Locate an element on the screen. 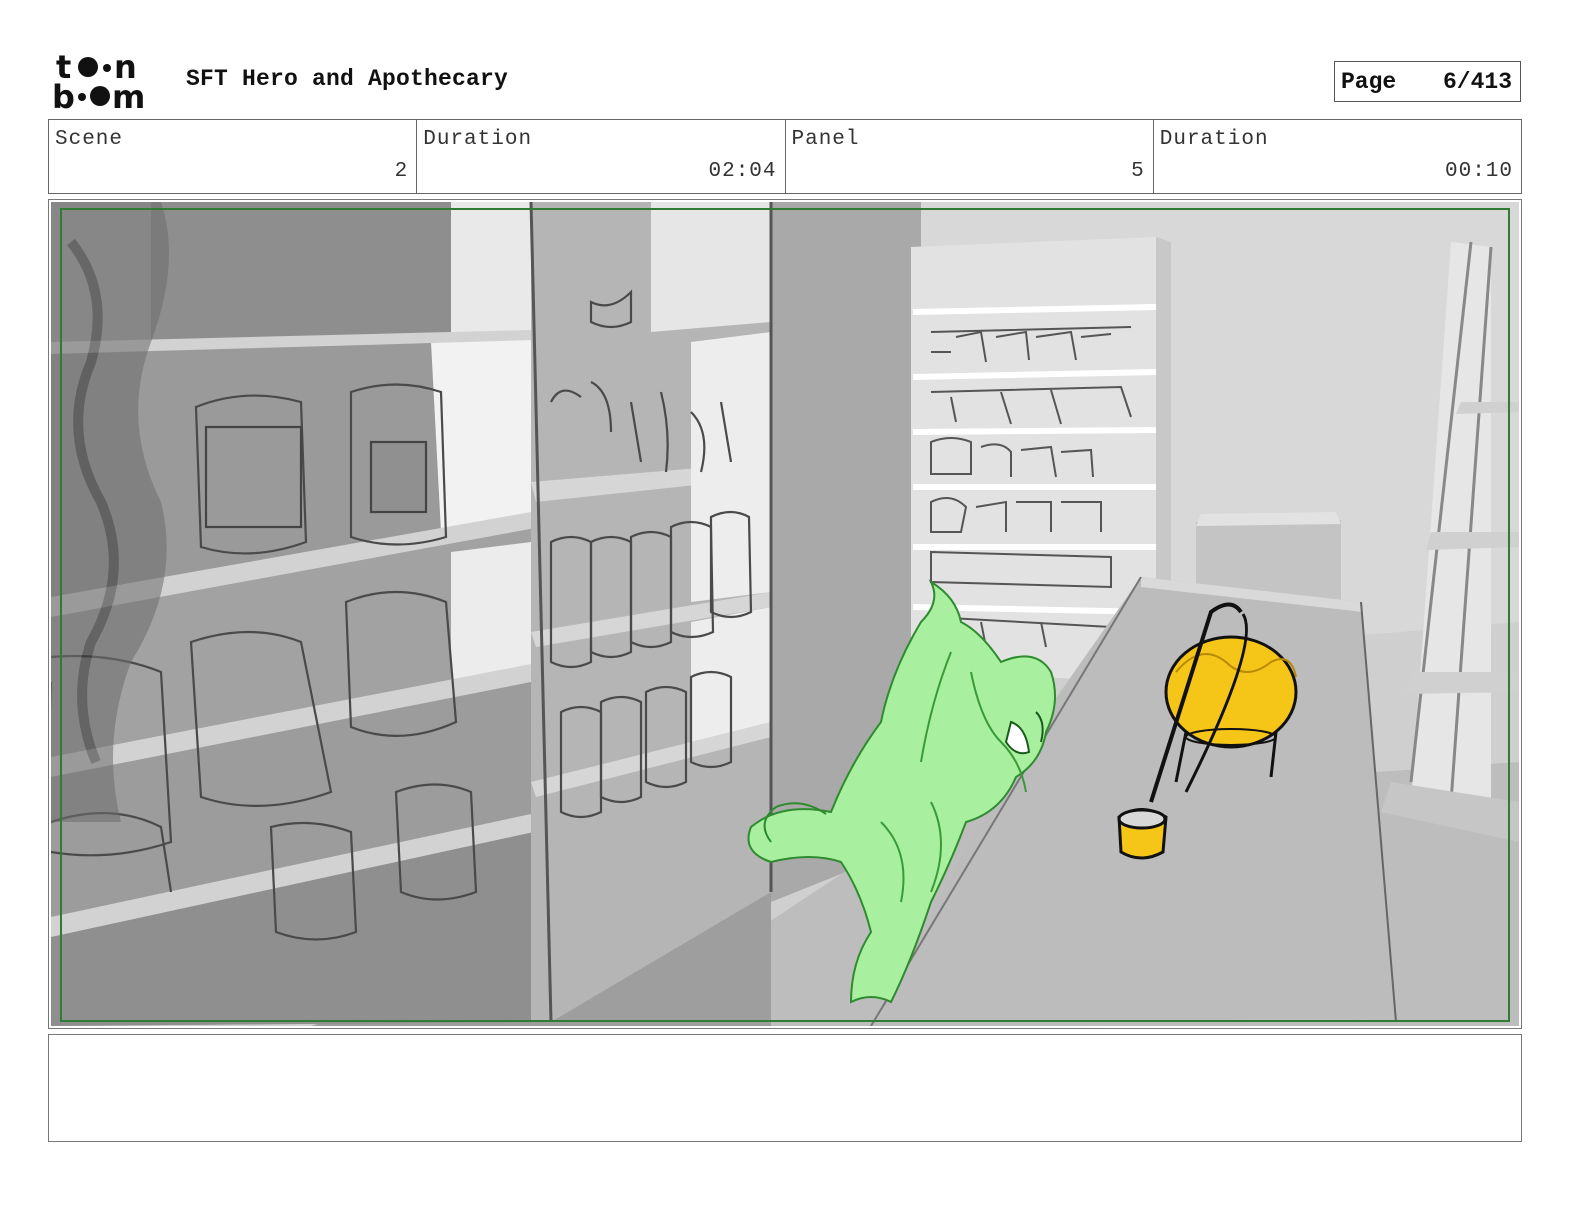  svg-text: b is located at coordinates (63, 95).